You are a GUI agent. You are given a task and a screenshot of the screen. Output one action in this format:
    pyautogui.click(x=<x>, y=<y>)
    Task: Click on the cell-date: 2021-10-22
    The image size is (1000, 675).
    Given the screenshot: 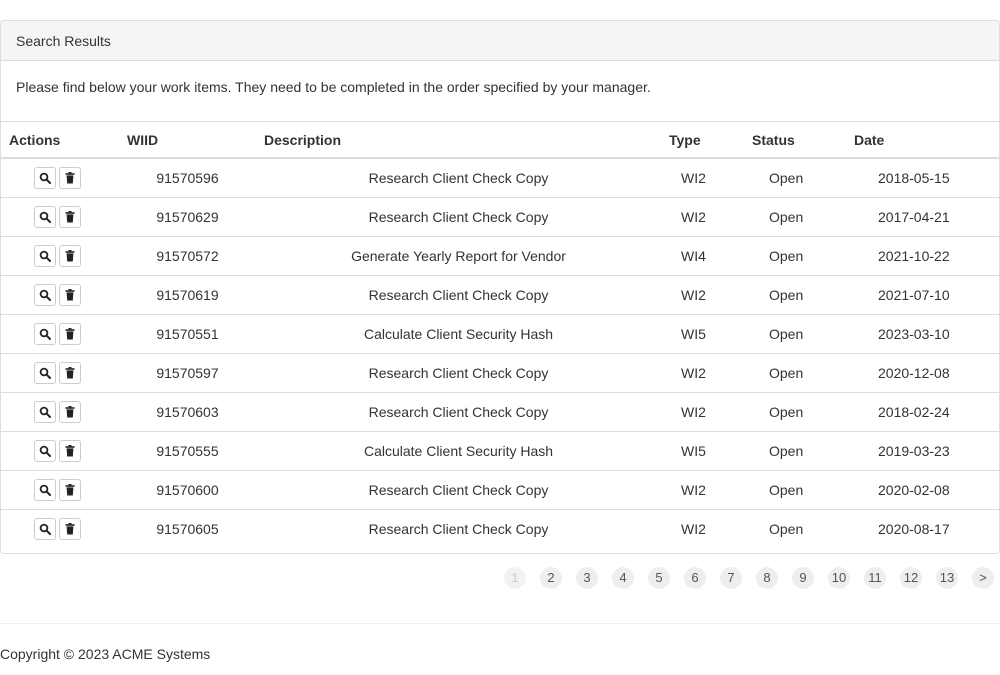 What is the action you would take?
    pyautogui.click(x=922, y=256)
    